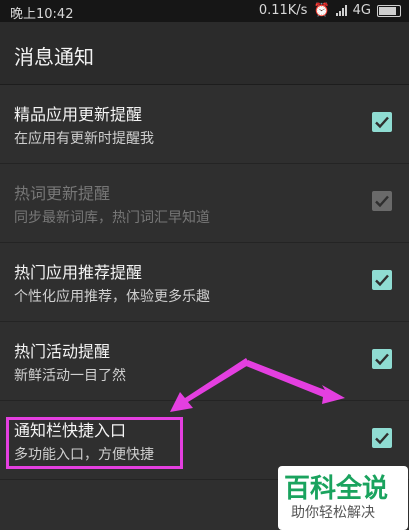 The height and width of the screenshot is (530, 409). Describe the element at coordinates (389, 10) in the screenshot. I see `battery-icon` at that location.